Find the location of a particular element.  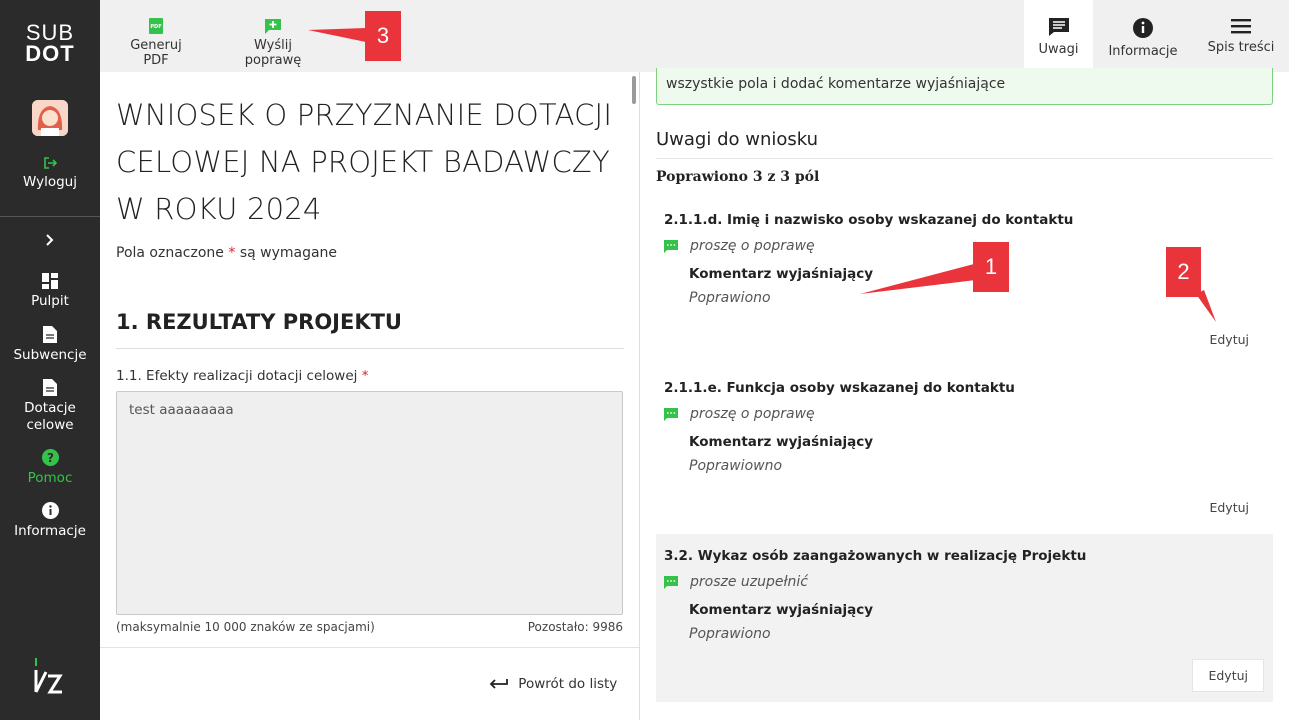

tab-informacje: Informacje is located at coordinates (1143, 36).